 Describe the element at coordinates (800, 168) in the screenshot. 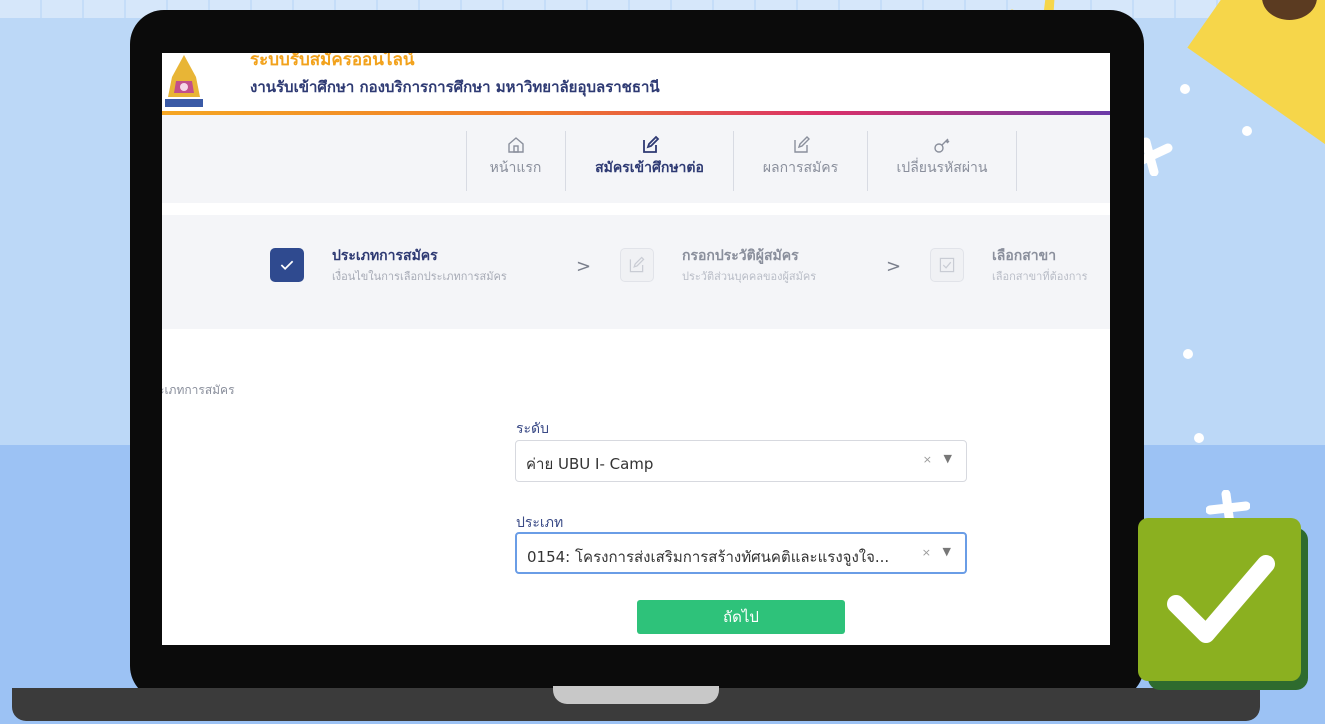

I see `nav-item-label: ผลการสมัคร` at that location.